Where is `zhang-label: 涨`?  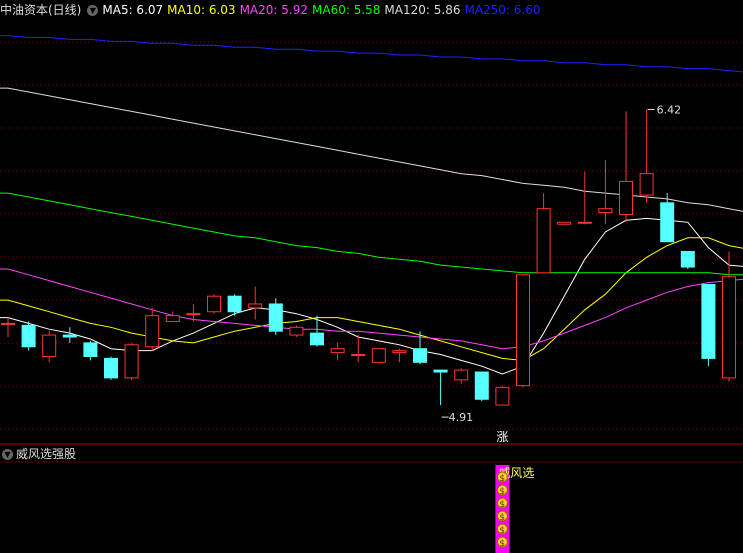
zhang-label: 涨 is located at coordinates (502, 436).